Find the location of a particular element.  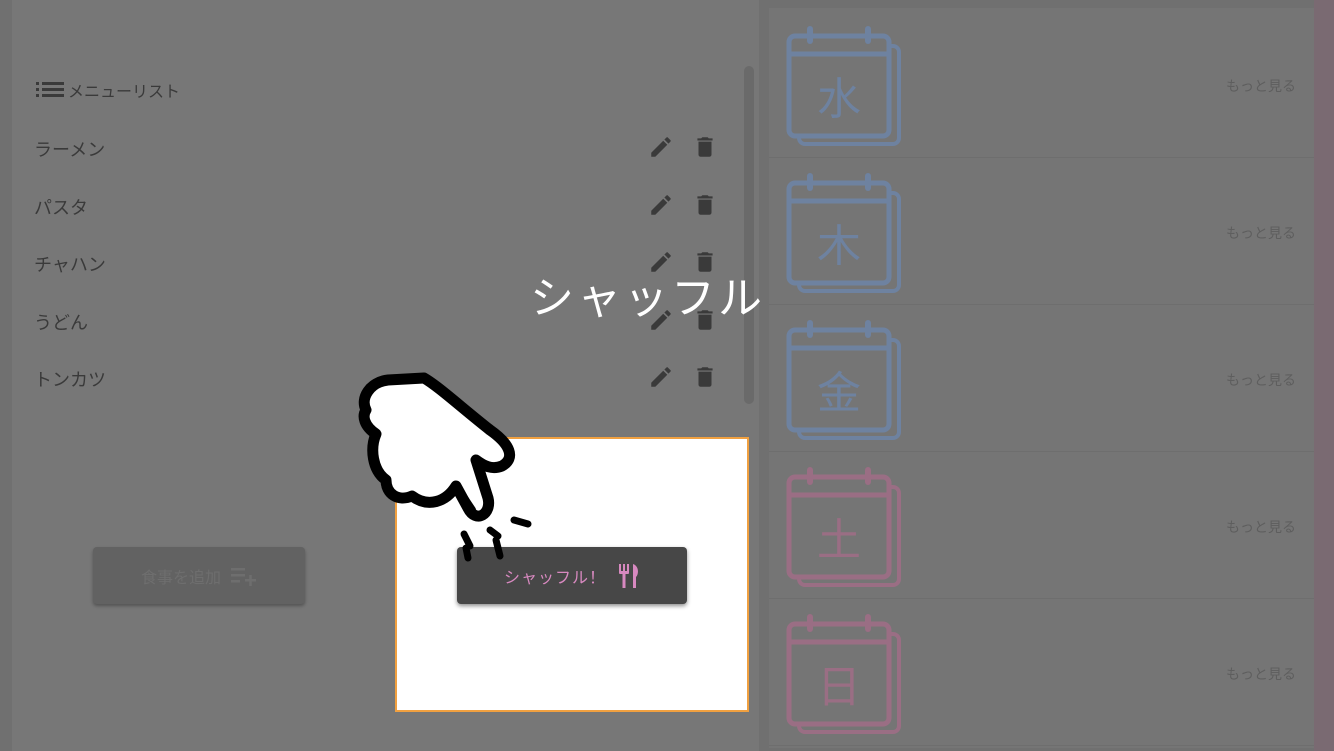

calendar-icon: 木 is located at coordinates (843, 233).